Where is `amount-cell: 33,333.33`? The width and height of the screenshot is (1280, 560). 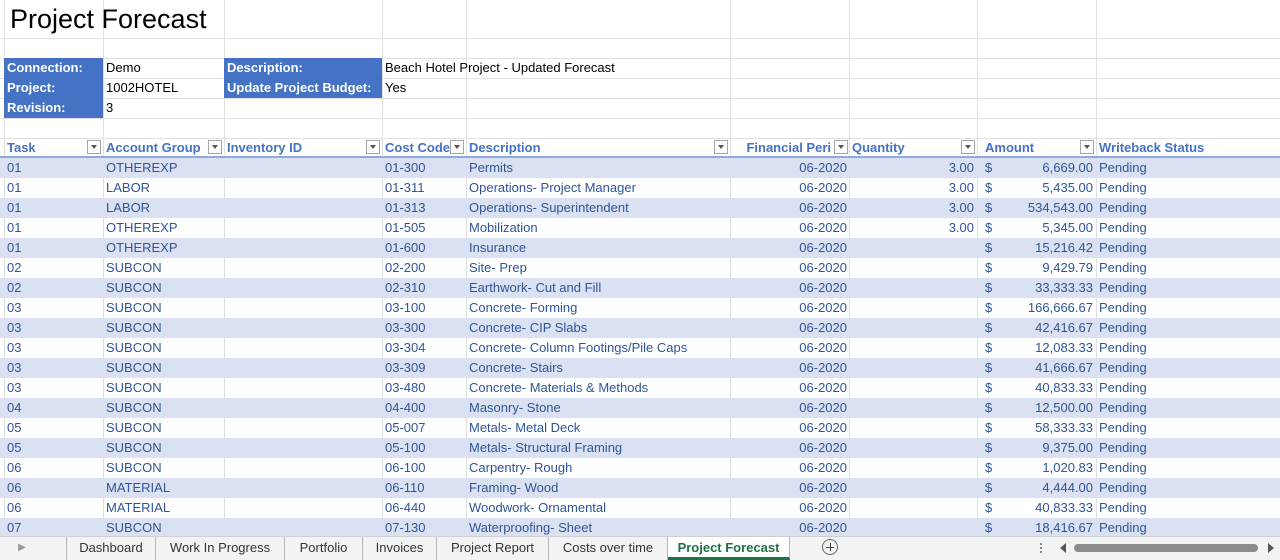
amount-cell: 33,333.33 is located at coordinates (1045, 288).